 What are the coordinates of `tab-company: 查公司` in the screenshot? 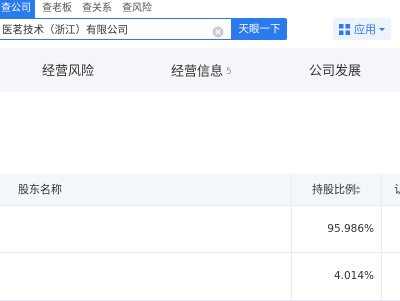 It's located at (17, 9).